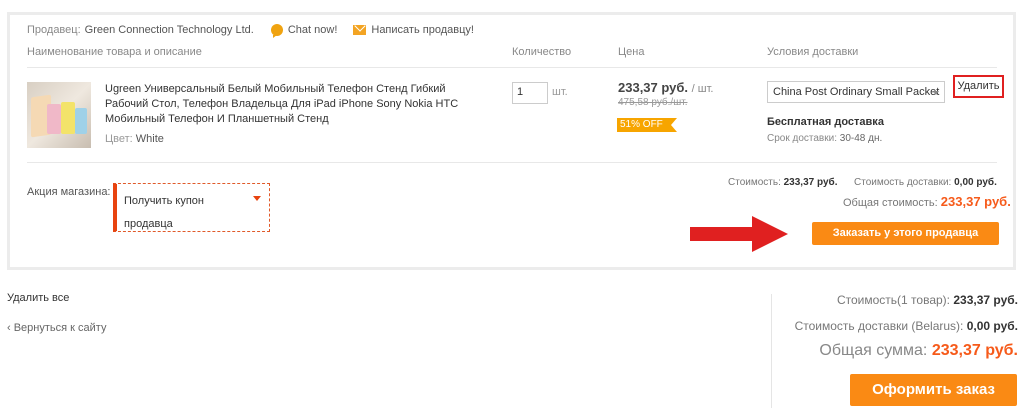 The width and height of the screenshot is (1024, 408). Describe the element at coordinates (810, 182) in the screenshot. I see `store-cost-value: 233,37 руб.` at that location.